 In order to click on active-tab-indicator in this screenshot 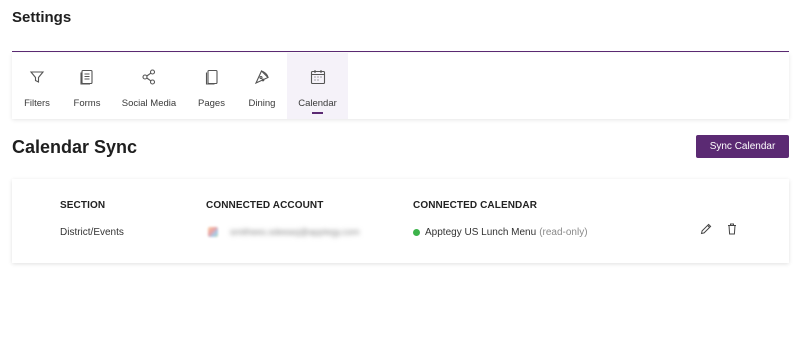, I will do `click(317, 113)`.